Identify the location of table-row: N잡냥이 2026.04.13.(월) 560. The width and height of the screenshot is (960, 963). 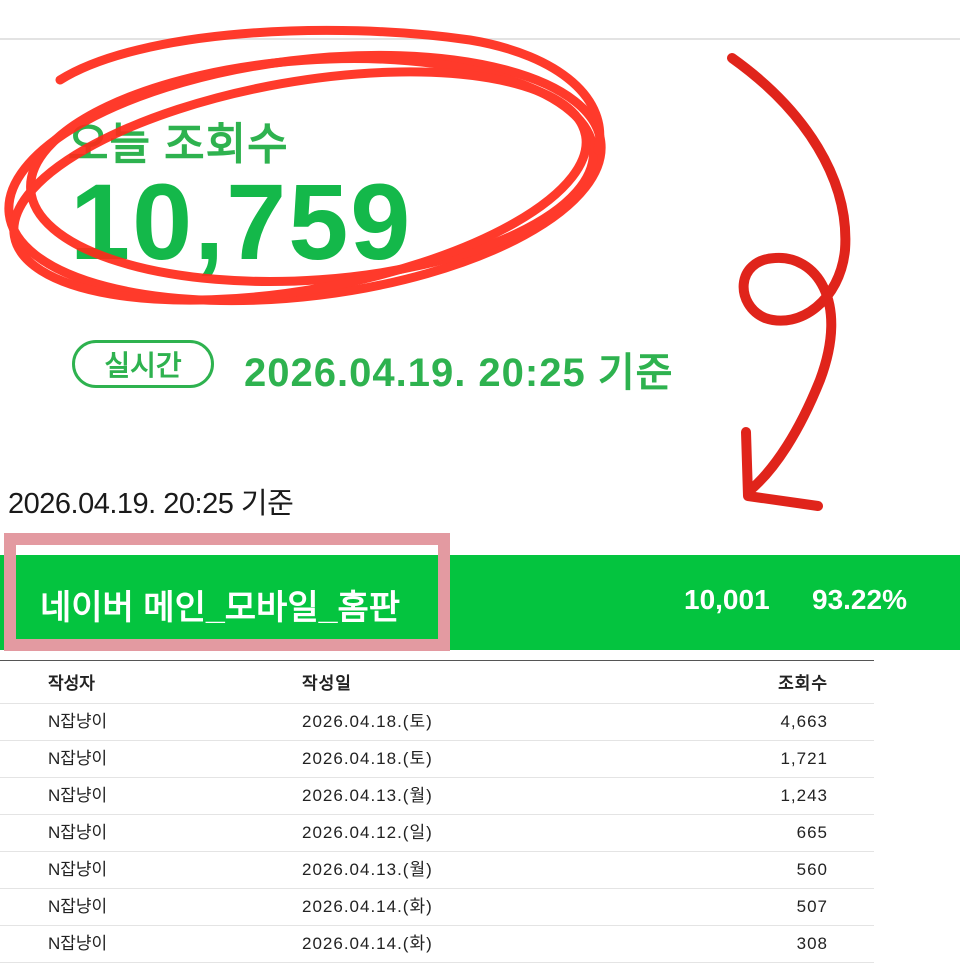
(437, 870).